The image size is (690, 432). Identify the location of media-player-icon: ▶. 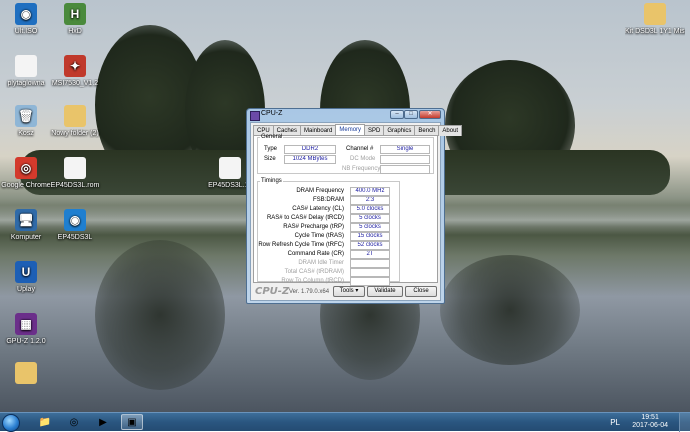
(103, 422).